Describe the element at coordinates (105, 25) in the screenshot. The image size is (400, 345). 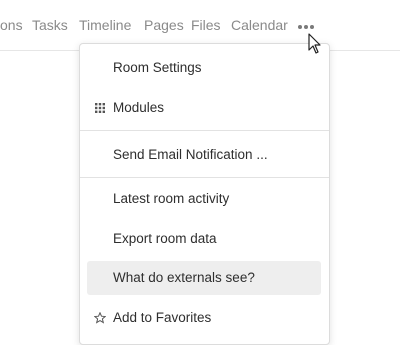
I see `nav-tab-timeline: Timeline` at that location.